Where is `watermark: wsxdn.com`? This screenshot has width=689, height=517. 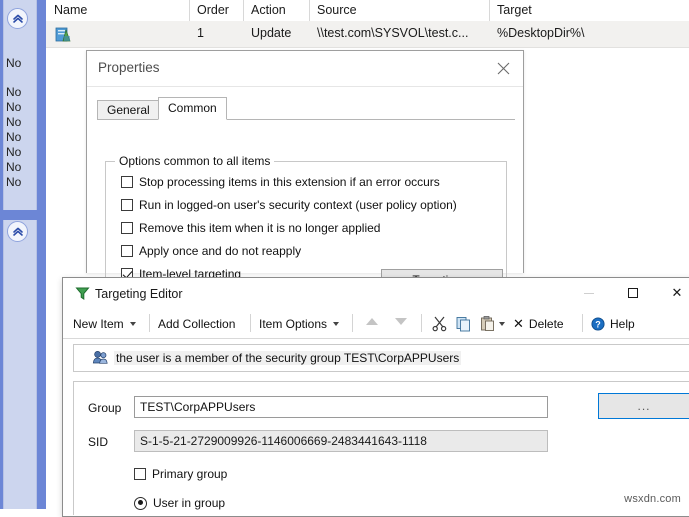
watermark: wsxdn.com is located at coordinates (652, 499).